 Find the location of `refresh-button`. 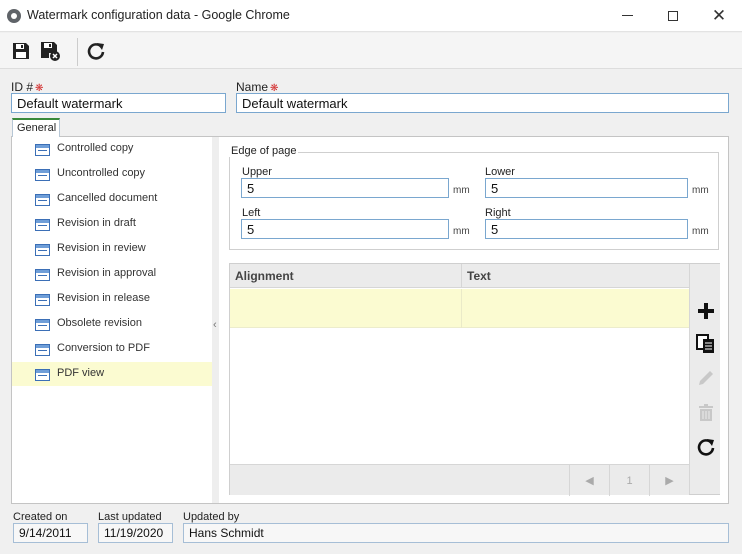

refresh-button is located at coordinates (96, 51).